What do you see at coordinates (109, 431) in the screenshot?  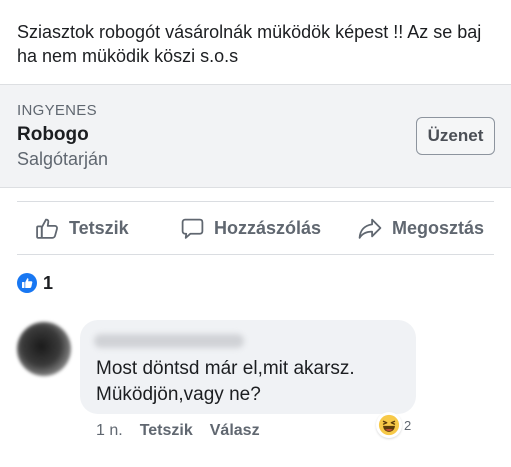 I see `comment-time: 1 n.` at bounding box center [109, 431].